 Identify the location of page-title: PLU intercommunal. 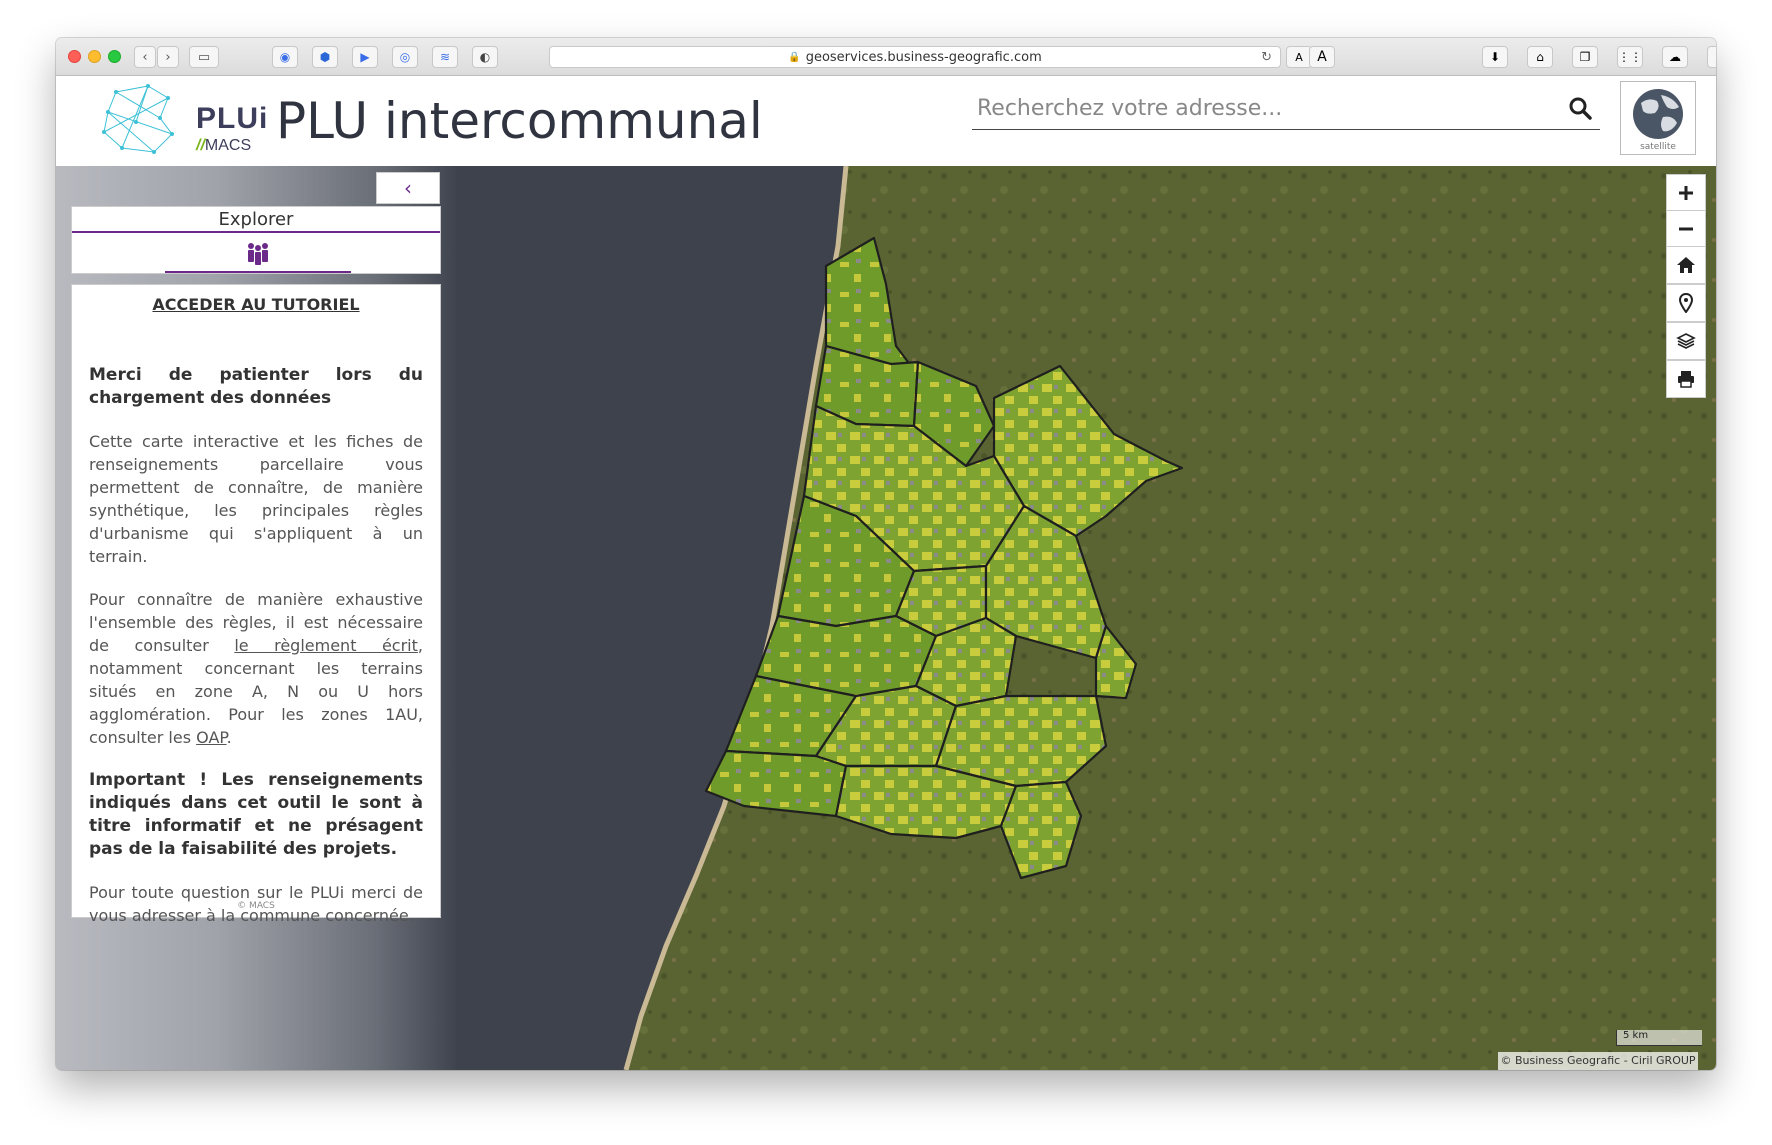
(519, 121).